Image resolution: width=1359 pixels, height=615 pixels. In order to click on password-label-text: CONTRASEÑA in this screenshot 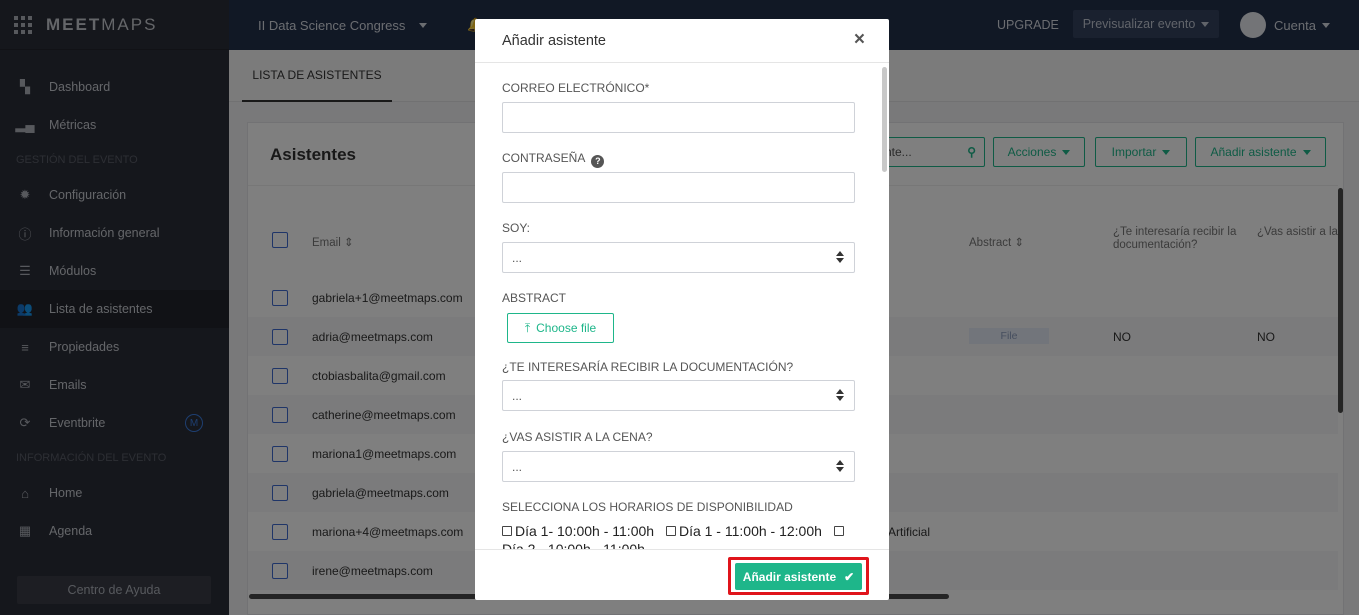, I will do `click(544, 158)`.